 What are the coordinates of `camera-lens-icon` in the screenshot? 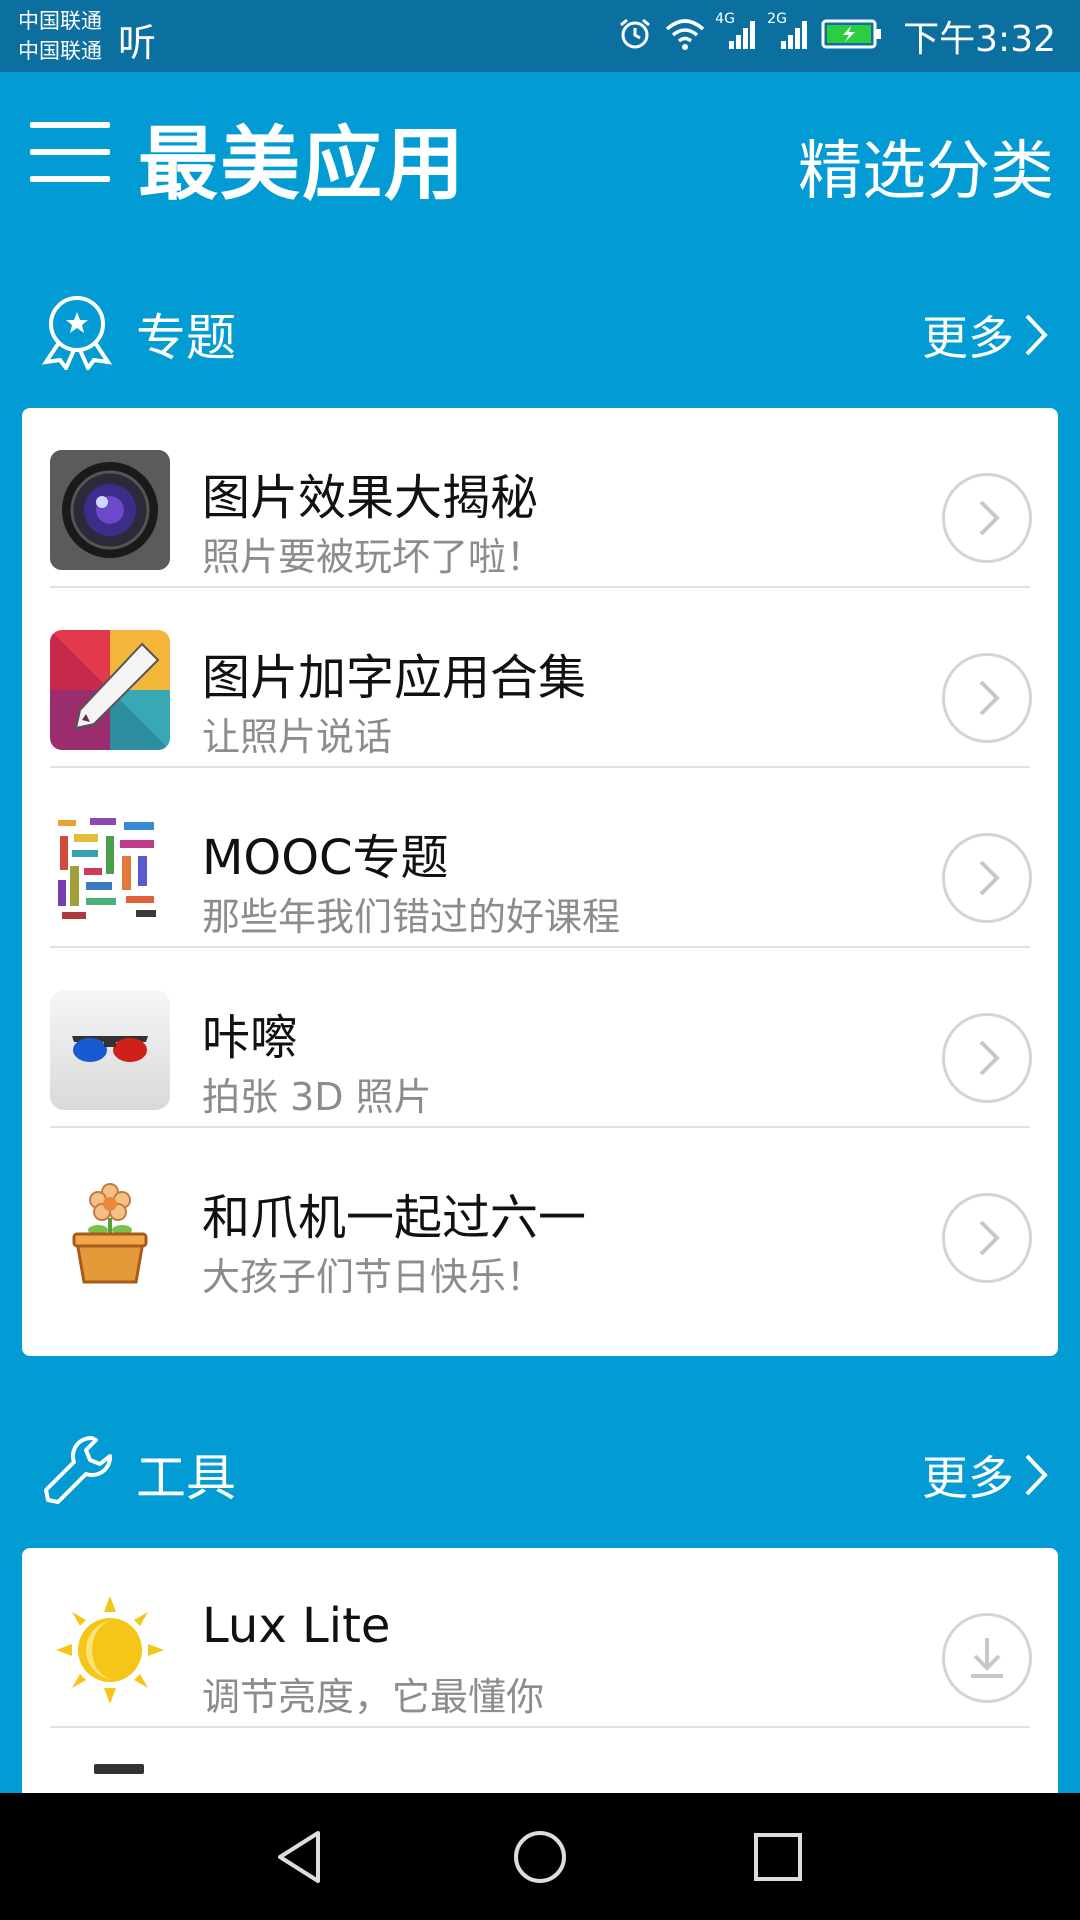 It's located at (110, 510).